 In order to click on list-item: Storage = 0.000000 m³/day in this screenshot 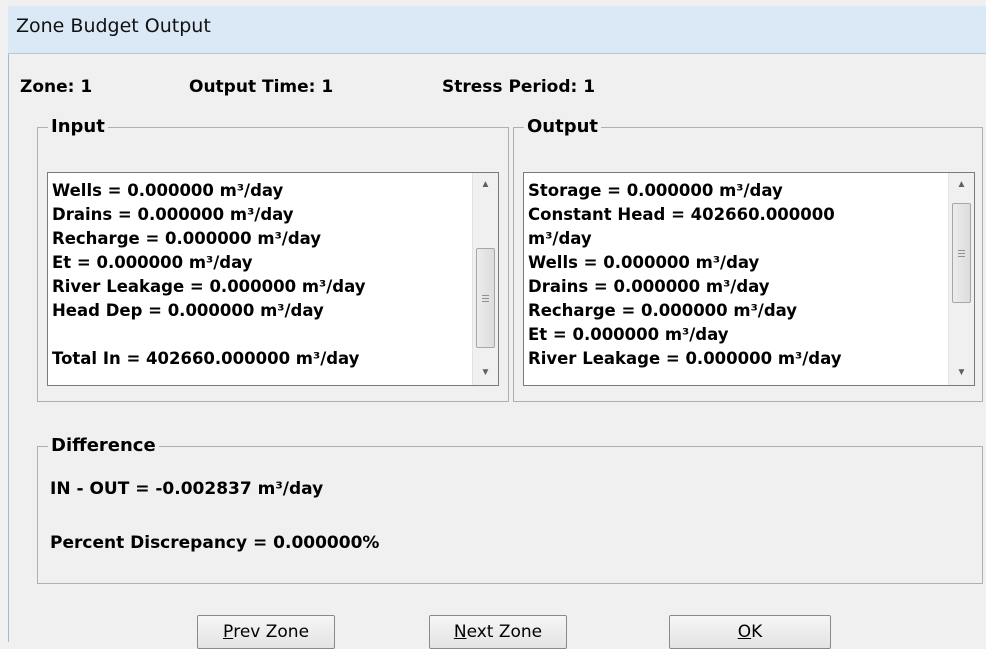, I will do `click(655, 190)`.